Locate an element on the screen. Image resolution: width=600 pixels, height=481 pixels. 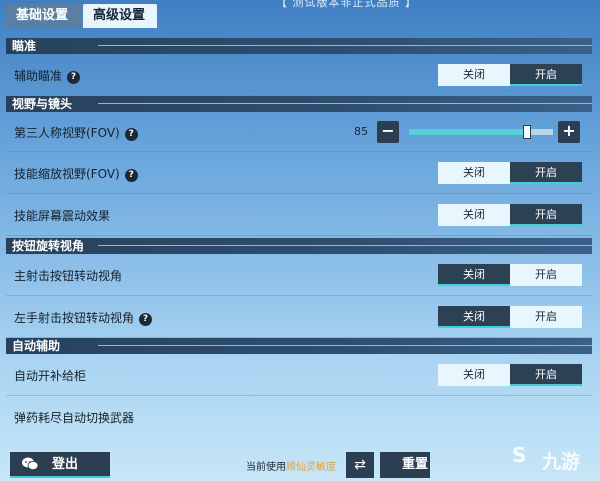
watermark-mark-icon: S is located at coordinates (519, 455).